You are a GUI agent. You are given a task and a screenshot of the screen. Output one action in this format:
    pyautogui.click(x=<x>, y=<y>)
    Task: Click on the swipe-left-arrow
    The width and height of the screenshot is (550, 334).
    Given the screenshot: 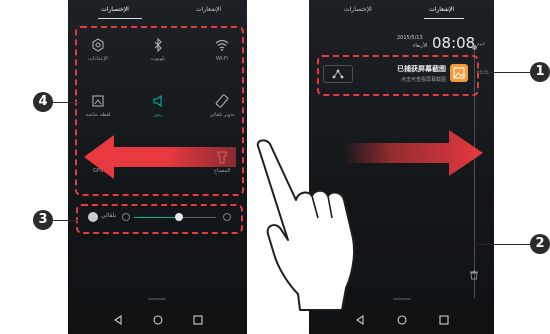 What is the action you would take?
    pyautogui.click(x=160, y=157)
    